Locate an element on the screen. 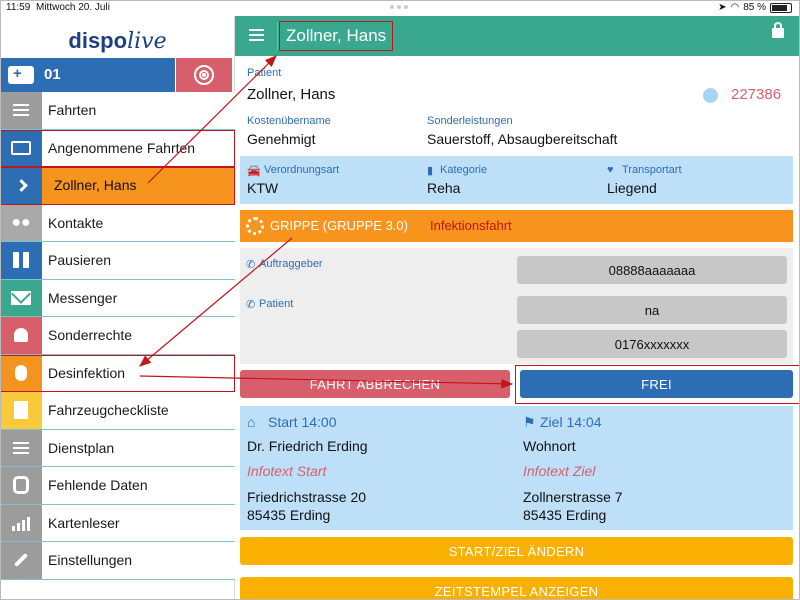 The image size is (800, 600). sidebar-item-desinfektion: Desinfektion is located at coordinates (117, 373).